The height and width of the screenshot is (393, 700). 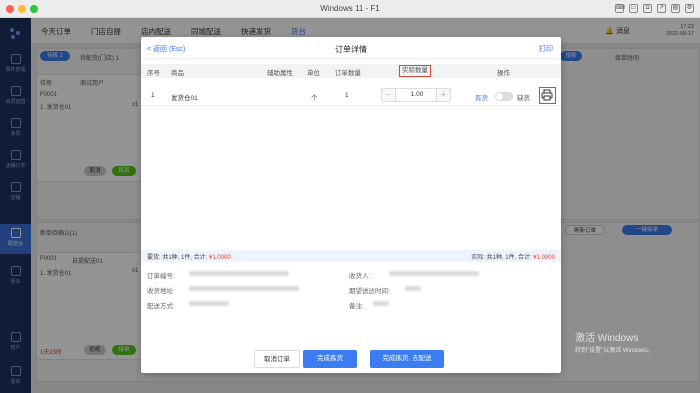 I want to click on col-order-qty: 订单数量, so click(x=348, y=73).